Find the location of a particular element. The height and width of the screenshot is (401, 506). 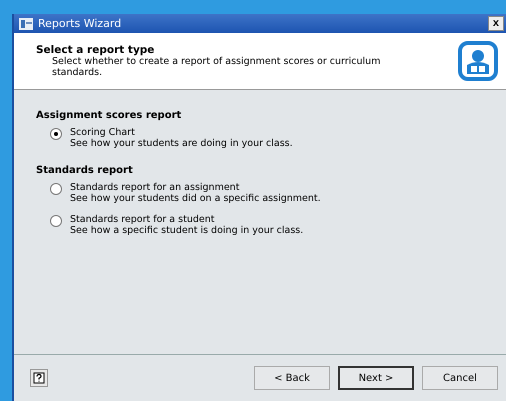

option-description: See how your students are doing in your class. is located at coordinates (181, 143).